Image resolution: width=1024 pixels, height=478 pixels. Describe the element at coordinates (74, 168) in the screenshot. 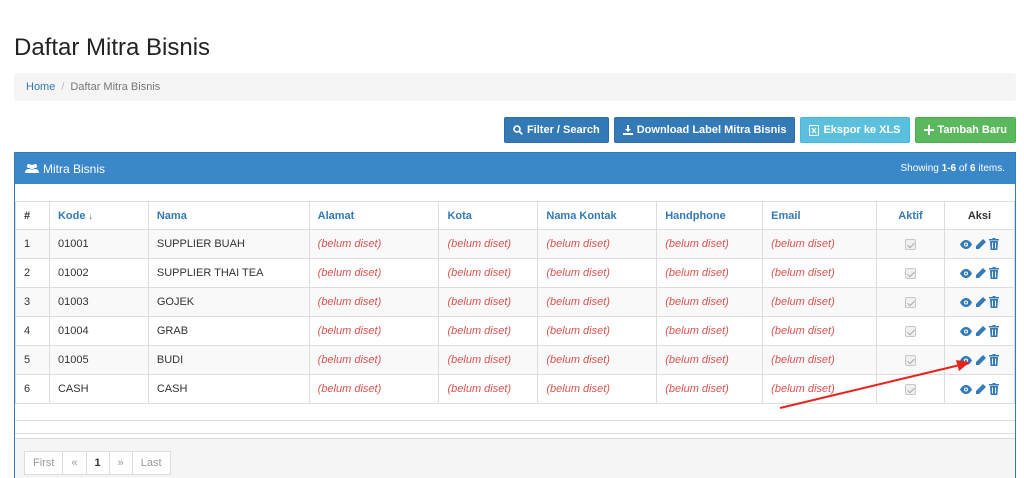

I see `panel-title-text: Mitra Bisnis` at that location.